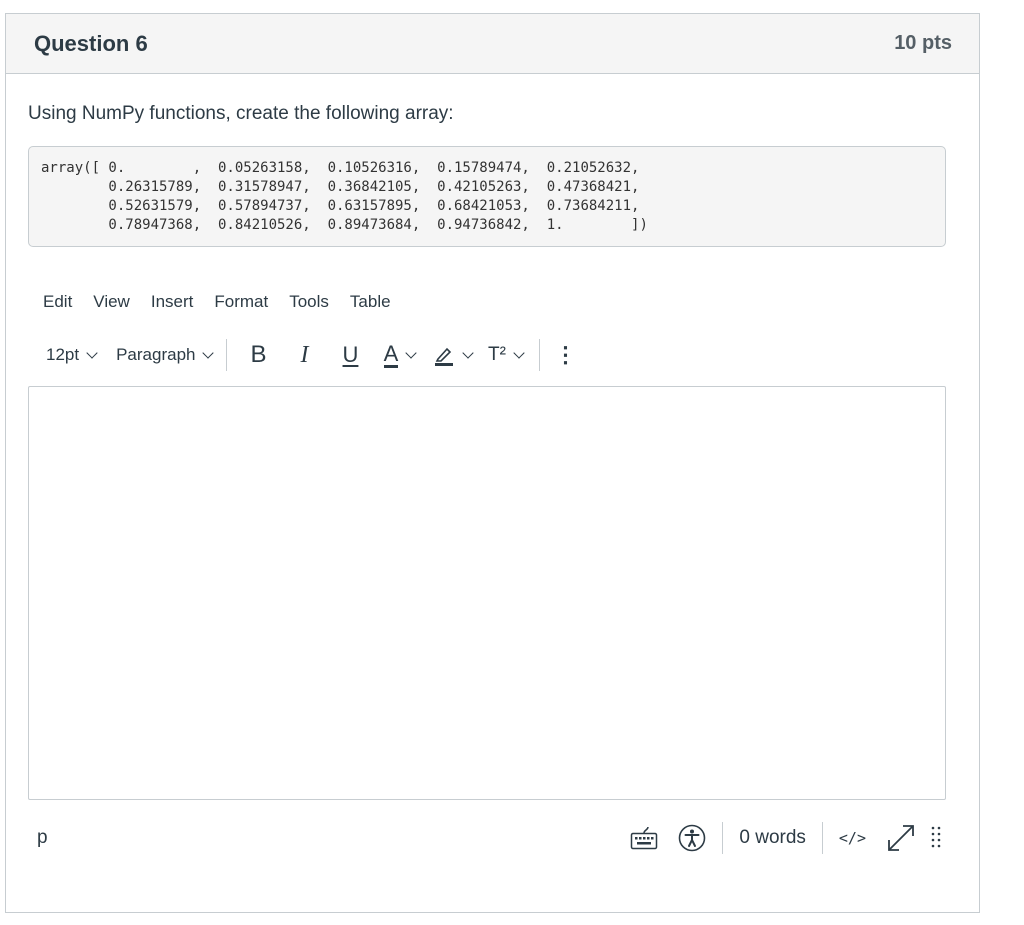 The width and height of the screenshot is (1024, 925). What do you see at coordinates (156, 354) in the screenshot?
I see `block-format-value: Paragraph` at bounding box center [156, 354].